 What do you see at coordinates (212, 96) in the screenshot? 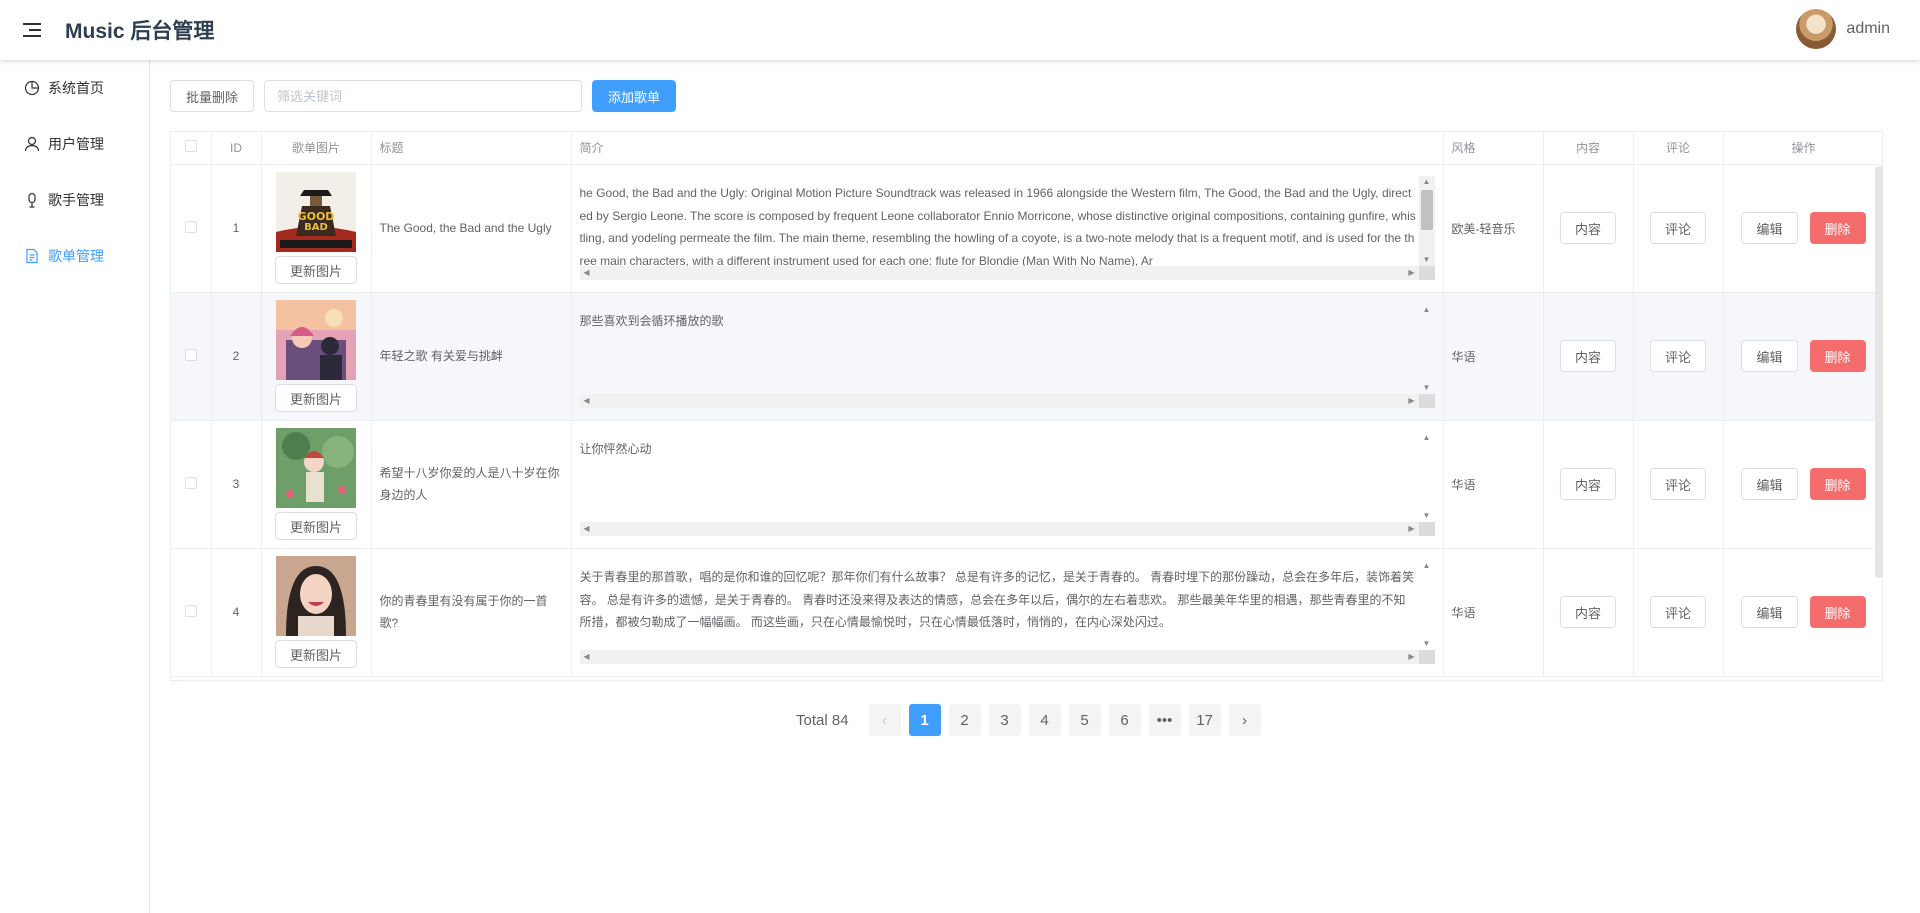
I see `batch-delete-button: 批量删除` at bounding box center [212, 96].